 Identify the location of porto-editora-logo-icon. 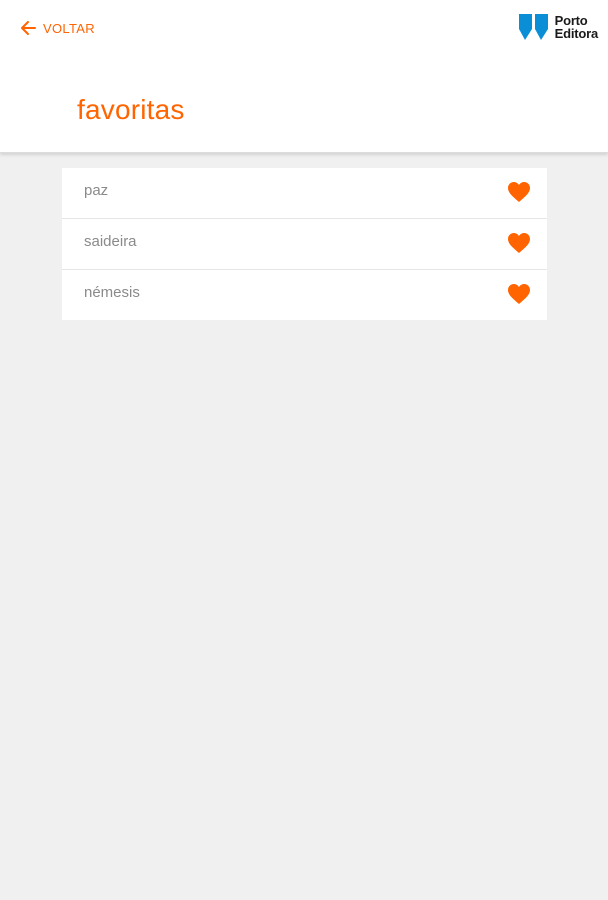
(533, 27).